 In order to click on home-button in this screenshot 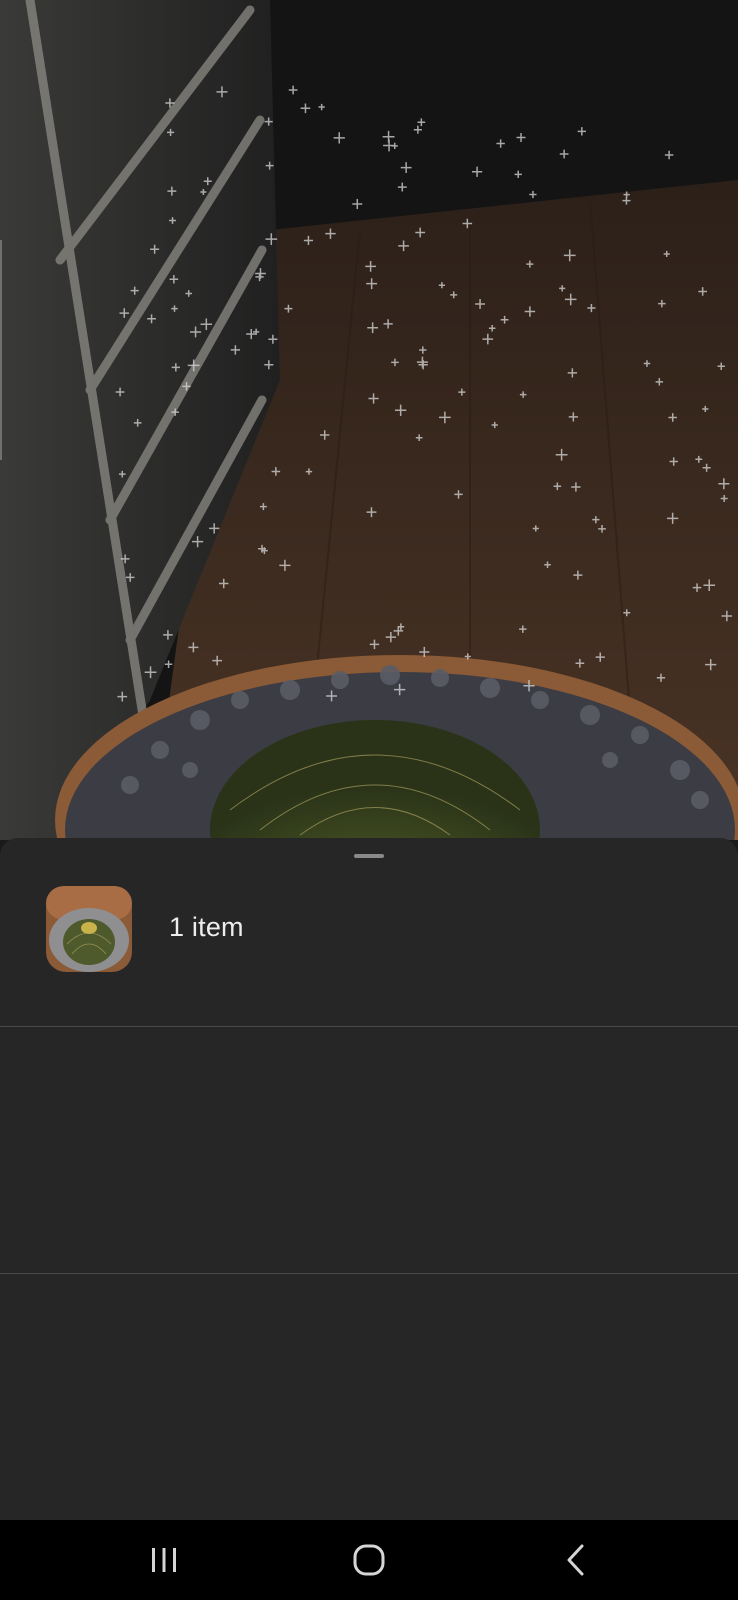, I will do `click(369, 1560)`.